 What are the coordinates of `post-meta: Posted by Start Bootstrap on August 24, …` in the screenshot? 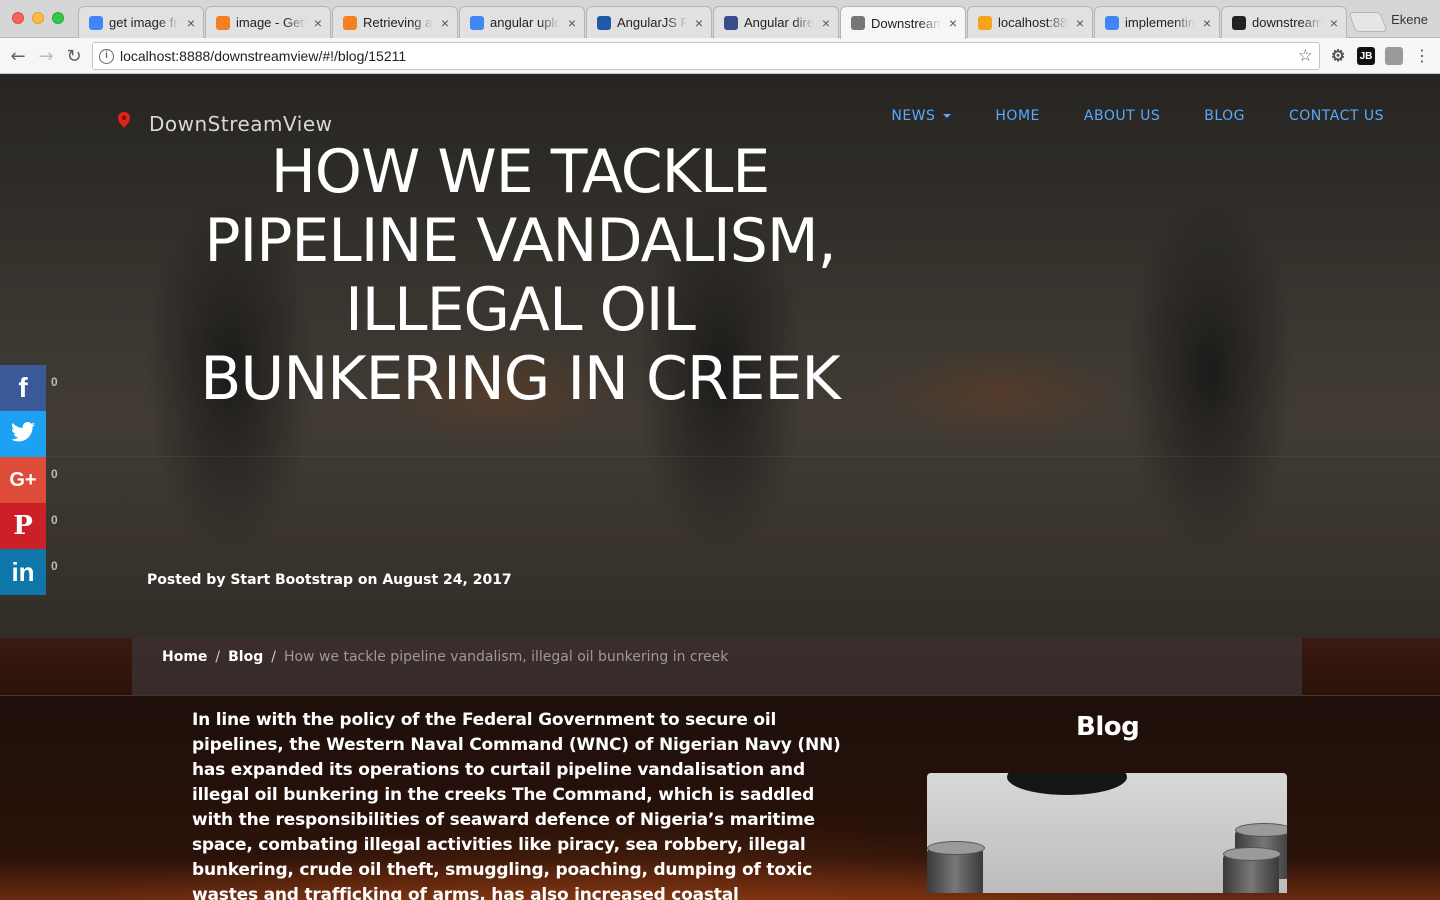 It's located at (329, 580).